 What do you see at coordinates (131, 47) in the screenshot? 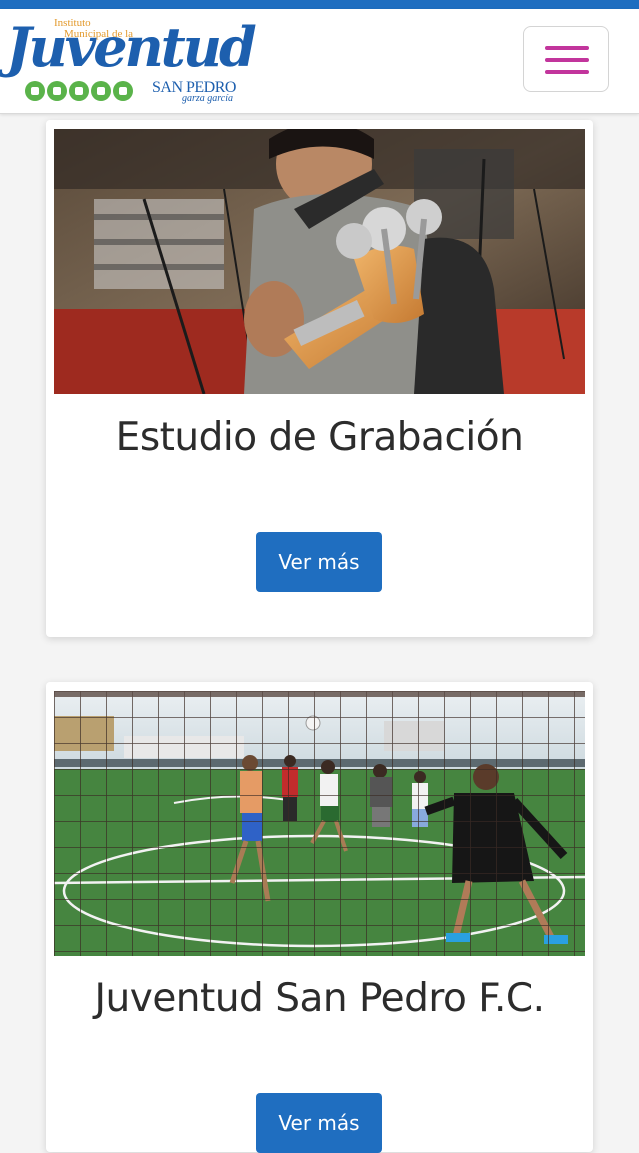
I see `logo-wordmark: Juventud` at bounding box center [131, 47].